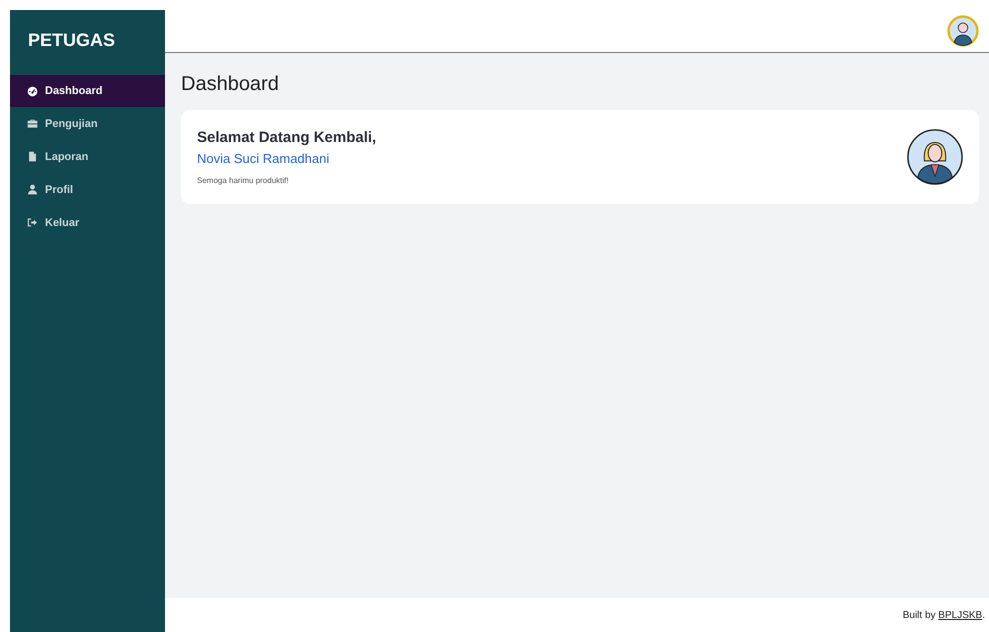 The image size is (989, 632). I want to click on page-title: Dashboard, so click(230, 84).